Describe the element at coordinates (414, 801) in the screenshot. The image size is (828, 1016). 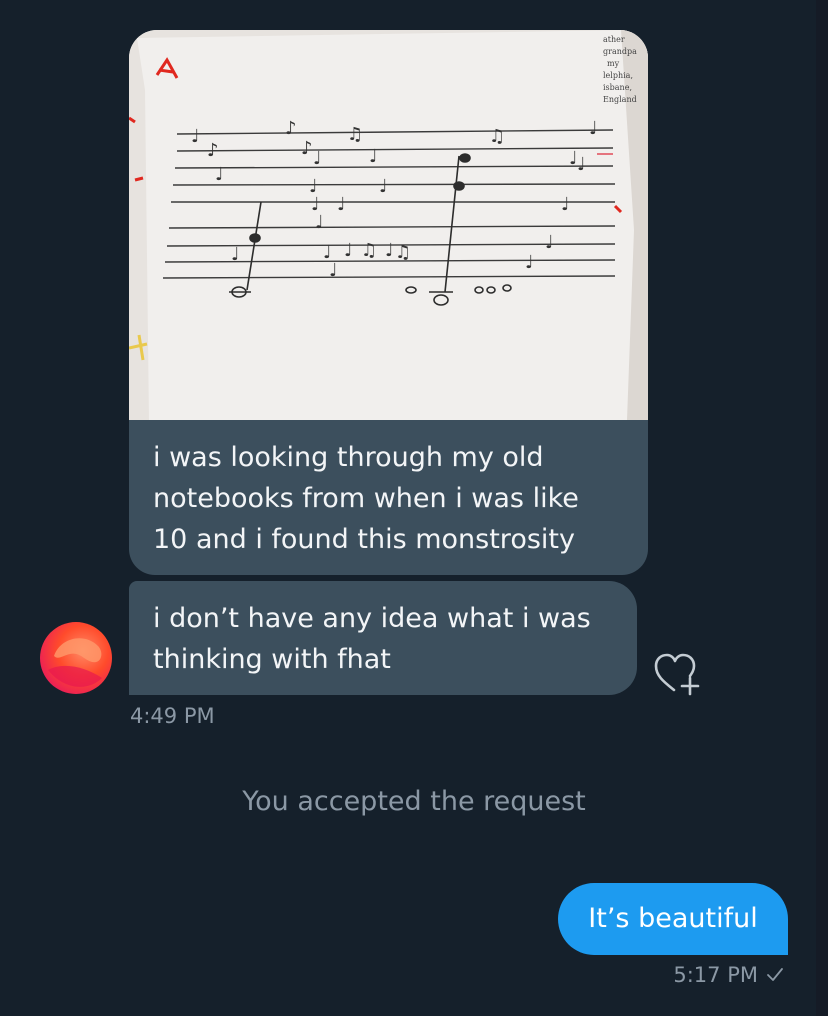
I see `system-message: You accepted the request` at that location.